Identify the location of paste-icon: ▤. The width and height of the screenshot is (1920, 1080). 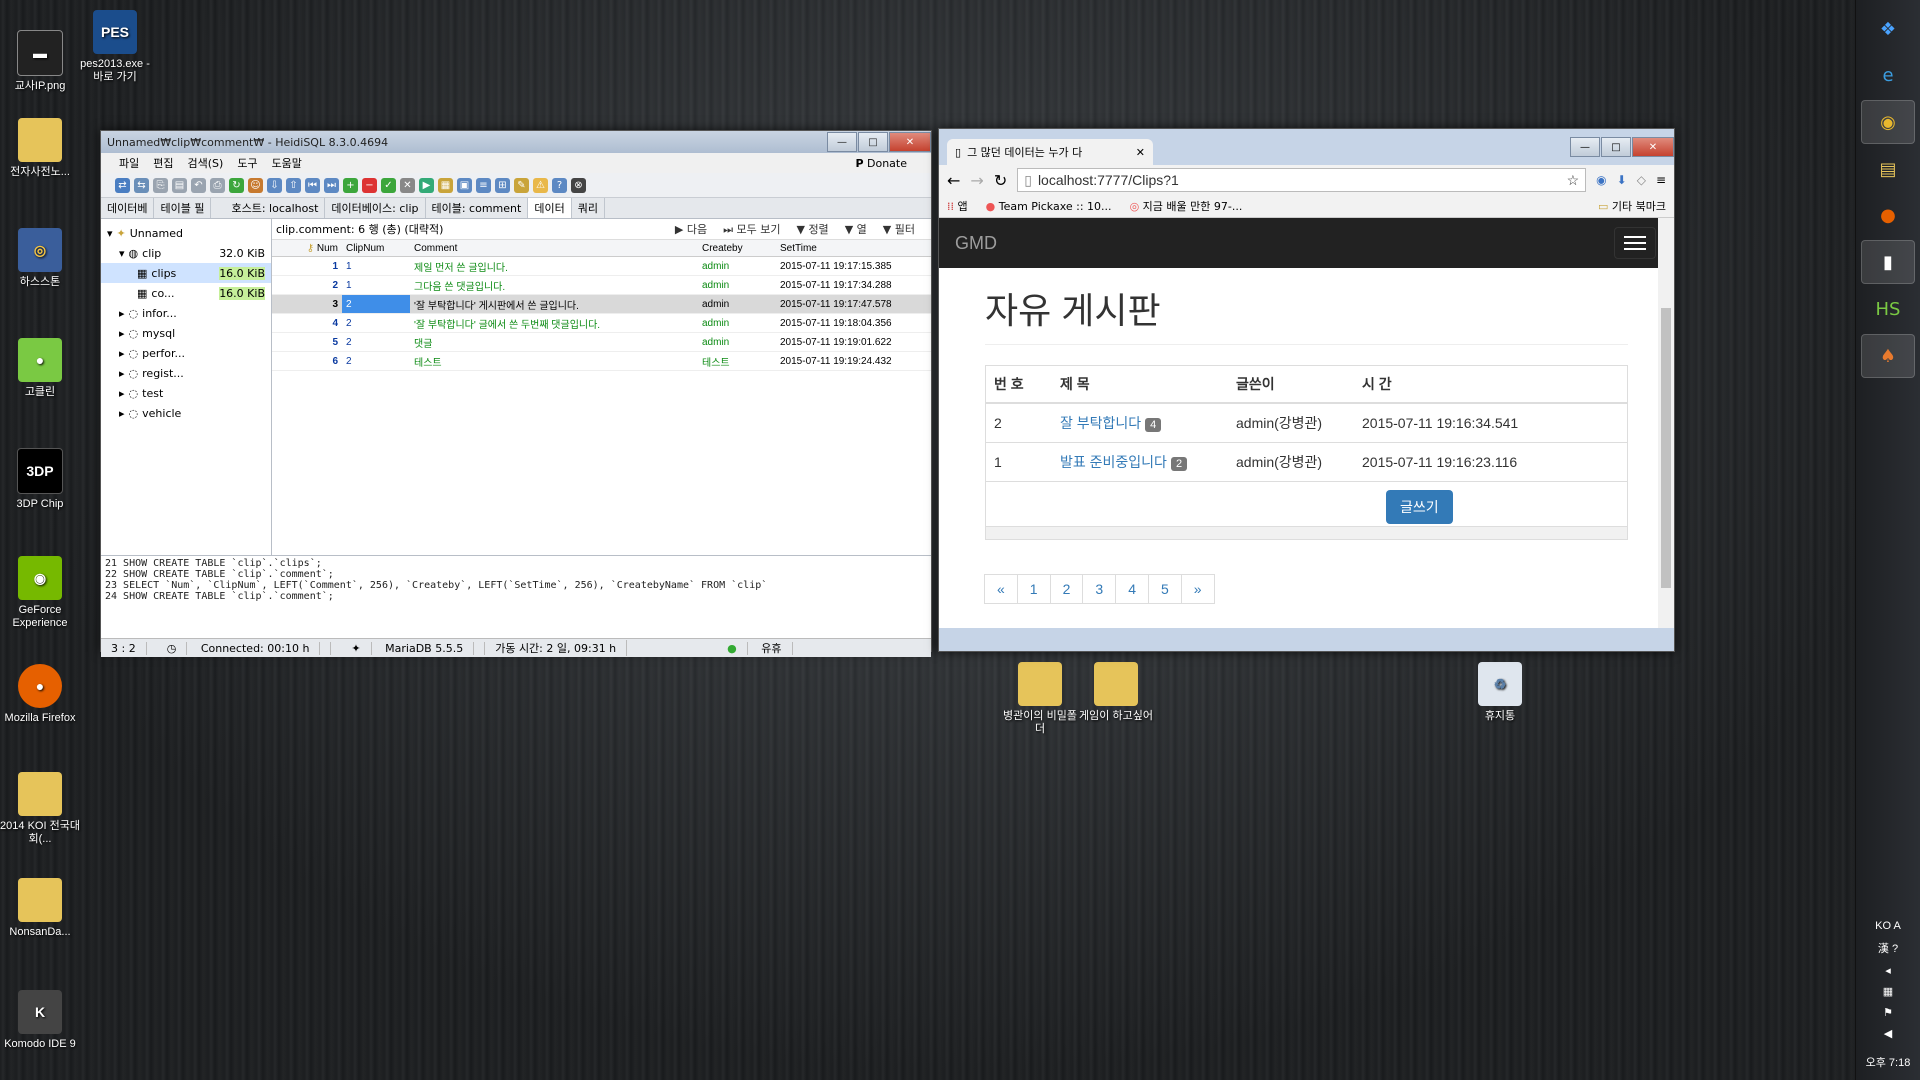
(179, 185).